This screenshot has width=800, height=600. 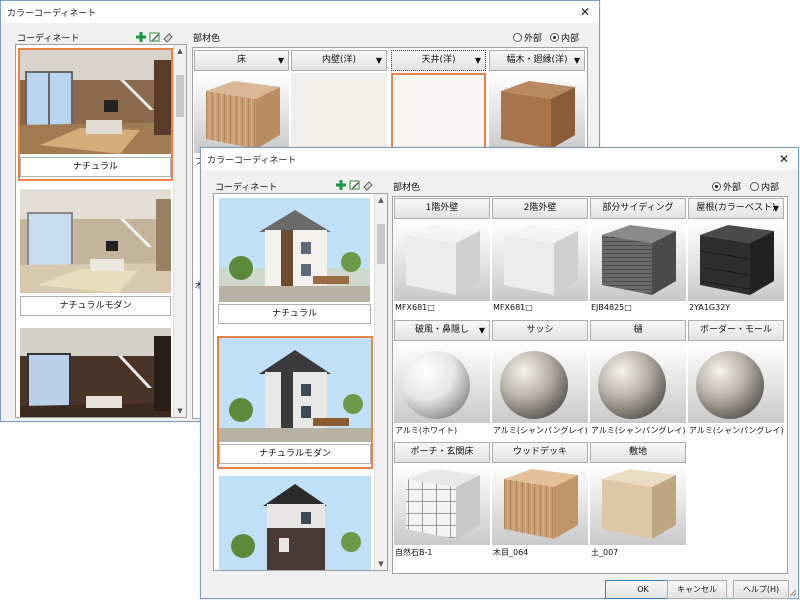 I want to click on front-window-titlebar: カラーコーディネート ✕, so click(x=499, y=159).